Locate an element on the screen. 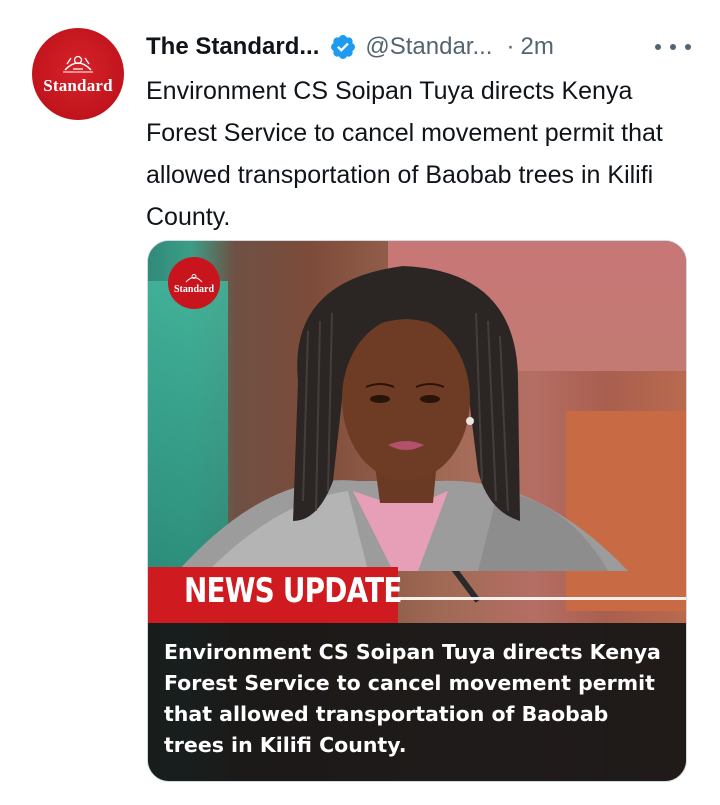 The image size is (720, 805). news-update-label: NEWS UPDATE is located at coordinates (293, 591).